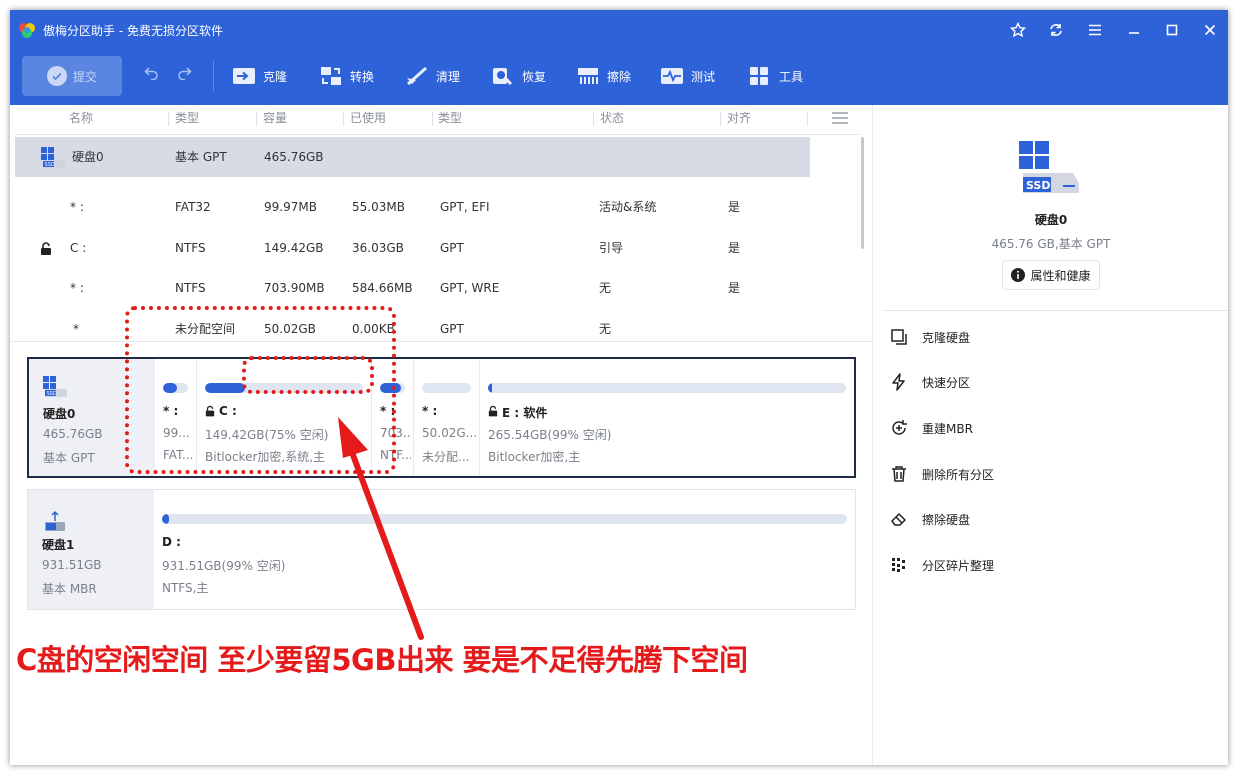 This screenshot has width=1238, height=775. What do you see at coordinates (775, 76) in the screenshot?
I see `toolbar-tools-button: 工具` at bounding box center [775, 76].